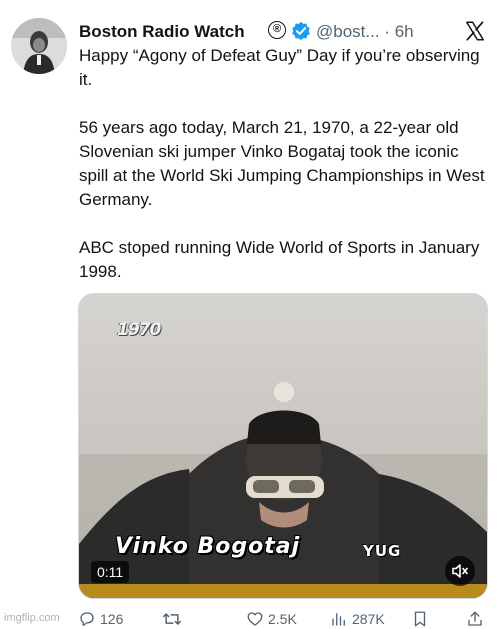  I want to click on share-icon, so click(475, 618).